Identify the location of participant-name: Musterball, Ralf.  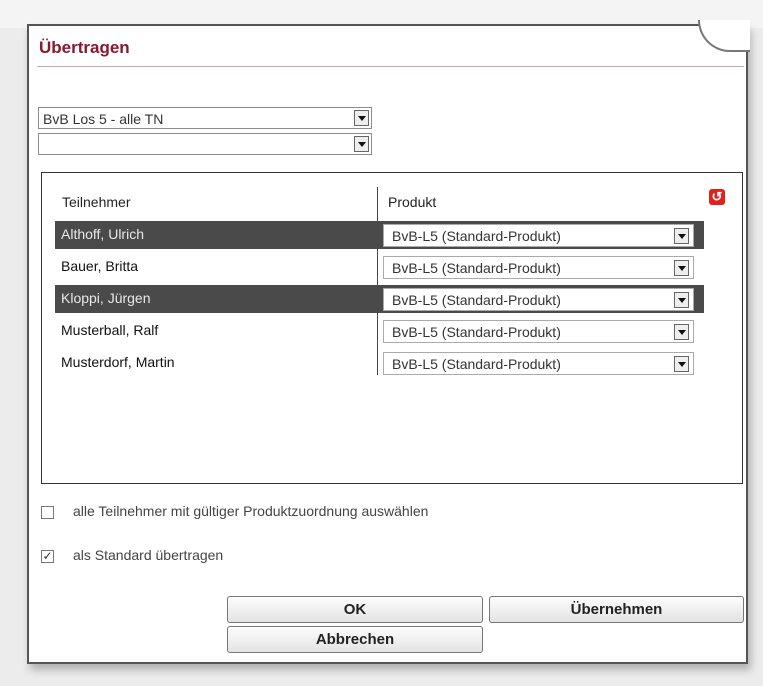
(110, 330).